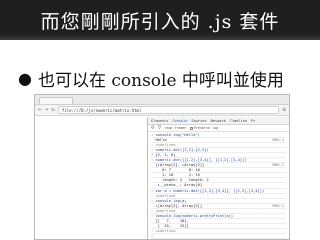 This screenshot has height=240, width=320. Describe the element at coordinates (159, 121) in the screenshot. I see `devtools-tab-elements: Elements` at that location.